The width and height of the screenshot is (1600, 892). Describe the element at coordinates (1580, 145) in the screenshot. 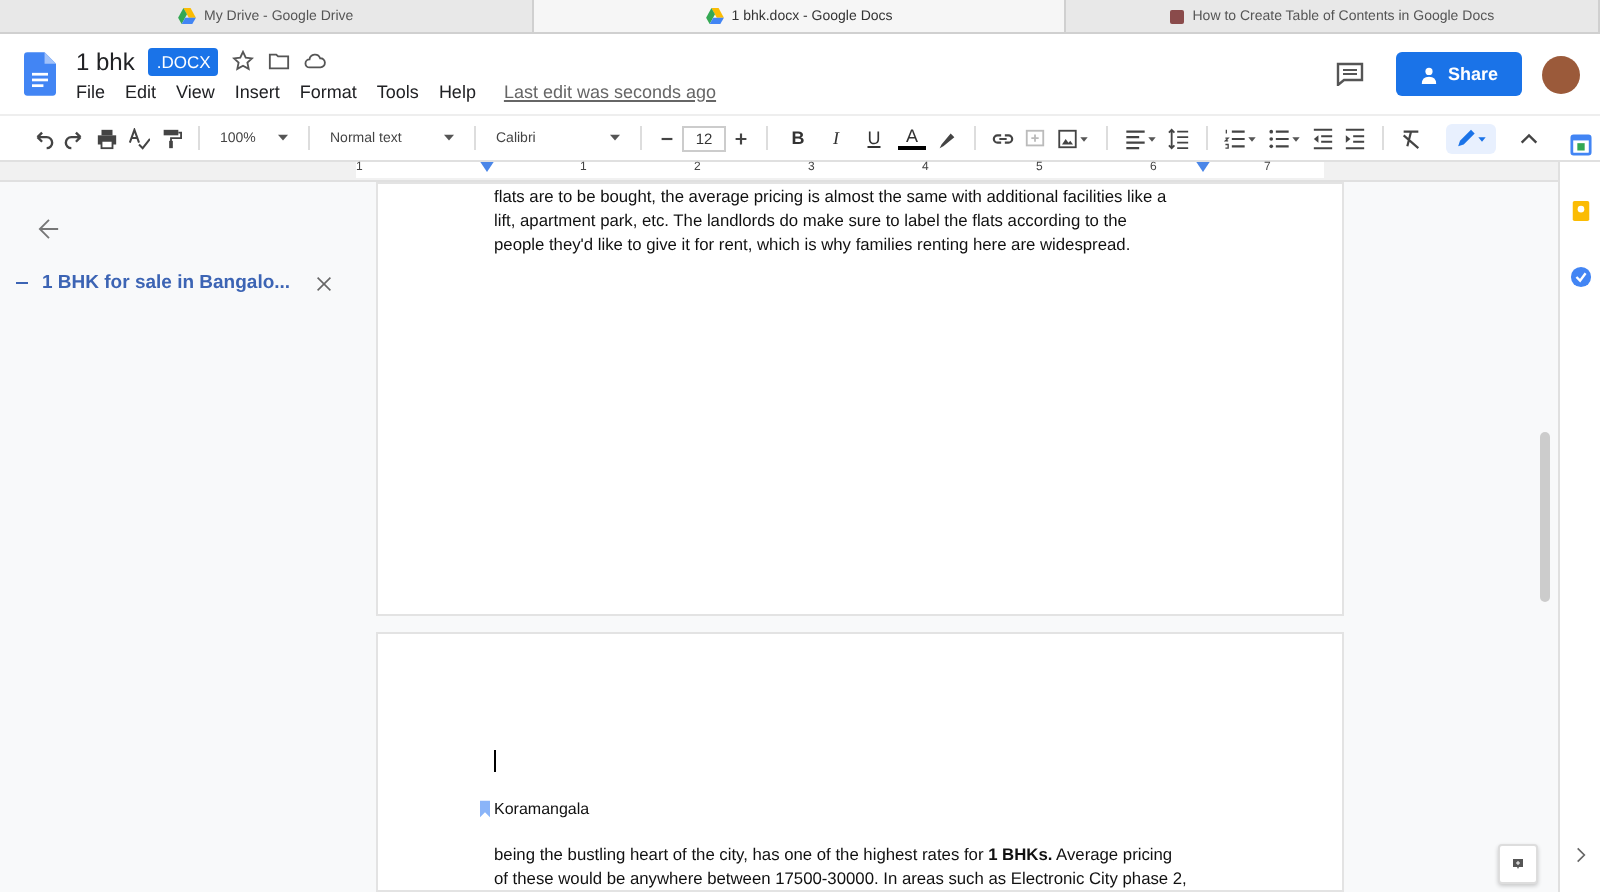

I see `calendar-icon` at that location.